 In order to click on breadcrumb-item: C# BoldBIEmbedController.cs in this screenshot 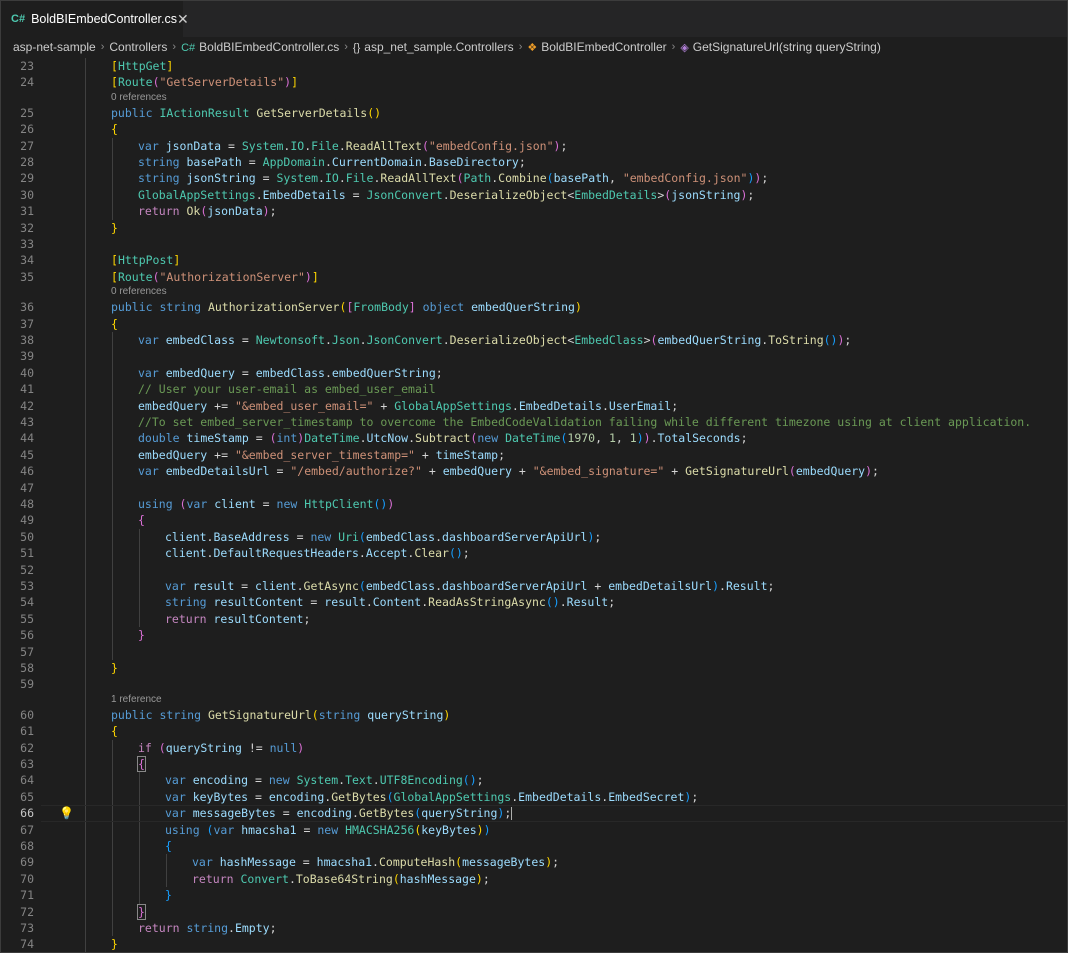, I will do `click(260, 47)`.